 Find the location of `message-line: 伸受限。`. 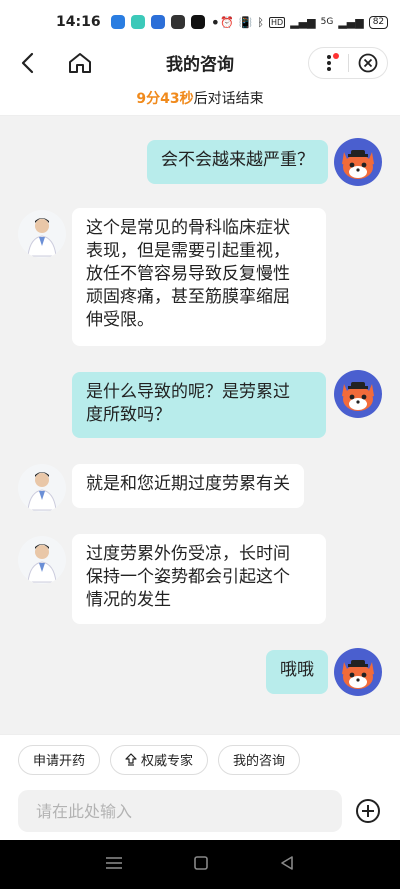

message-line: 伸受限。 is located at coordinates (120, 320).